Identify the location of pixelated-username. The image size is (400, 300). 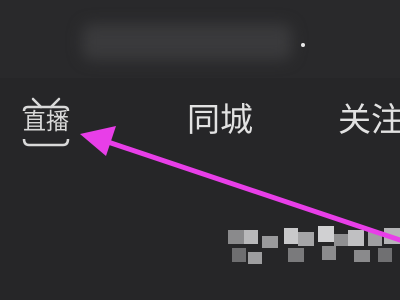
(314, 245).